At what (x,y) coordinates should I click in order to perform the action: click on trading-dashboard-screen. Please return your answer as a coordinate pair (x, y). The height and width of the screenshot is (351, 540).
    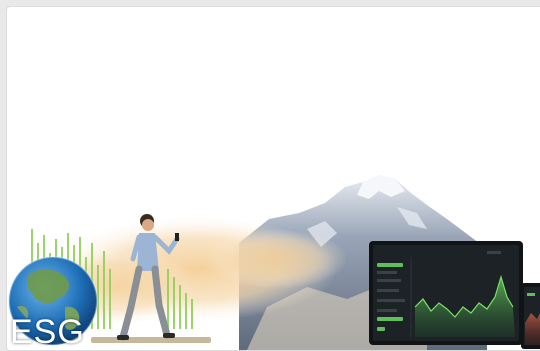
    Looking at the image, I should click on (446, 293).